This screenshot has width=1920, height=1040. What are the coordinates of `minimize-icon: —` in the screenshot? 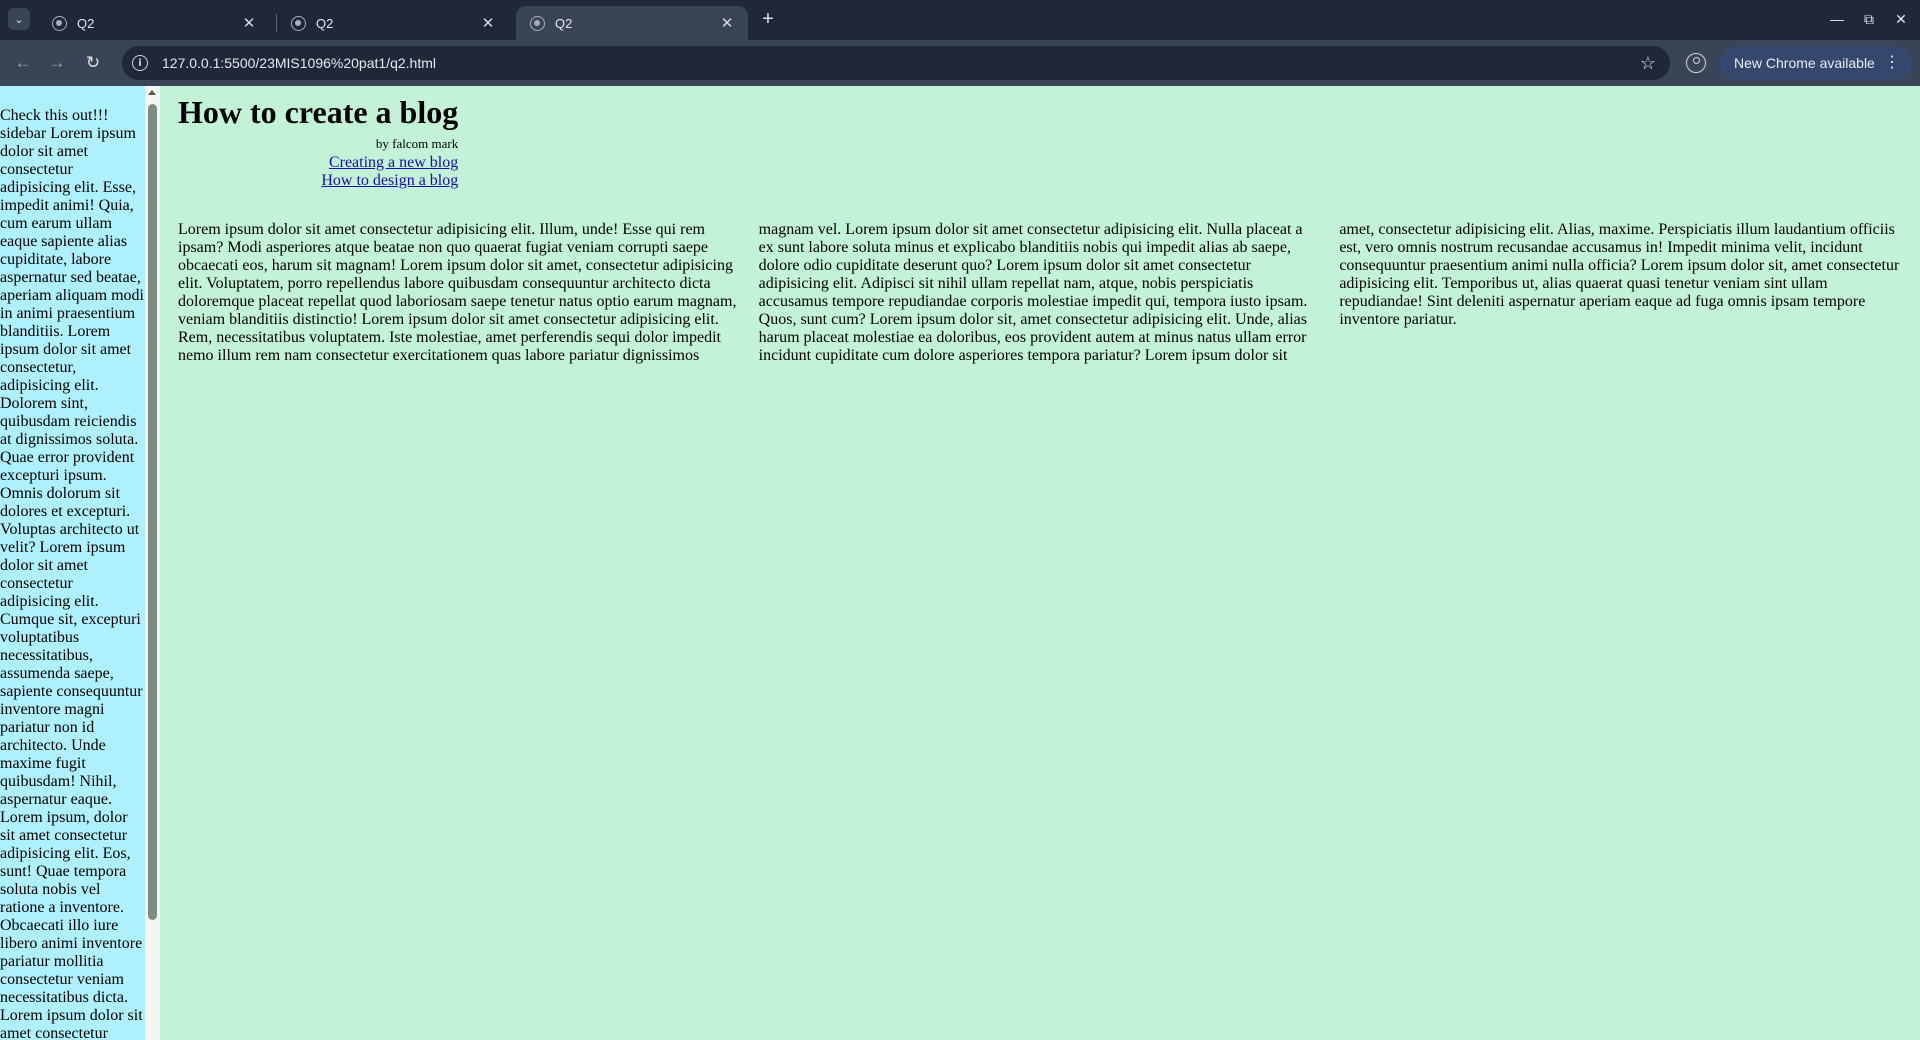 It's located at (1837, 19).